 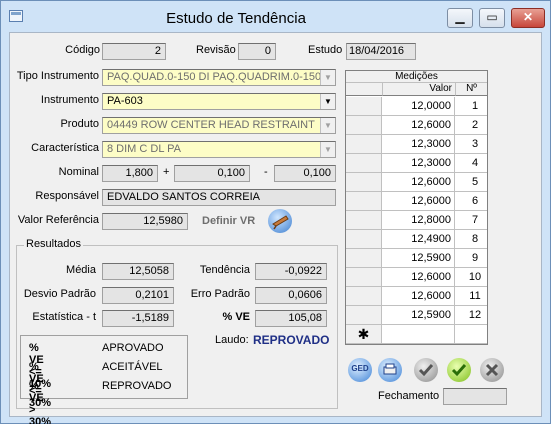 I want to click on table-row: 12,6000 6, so click(x=416, y=201).